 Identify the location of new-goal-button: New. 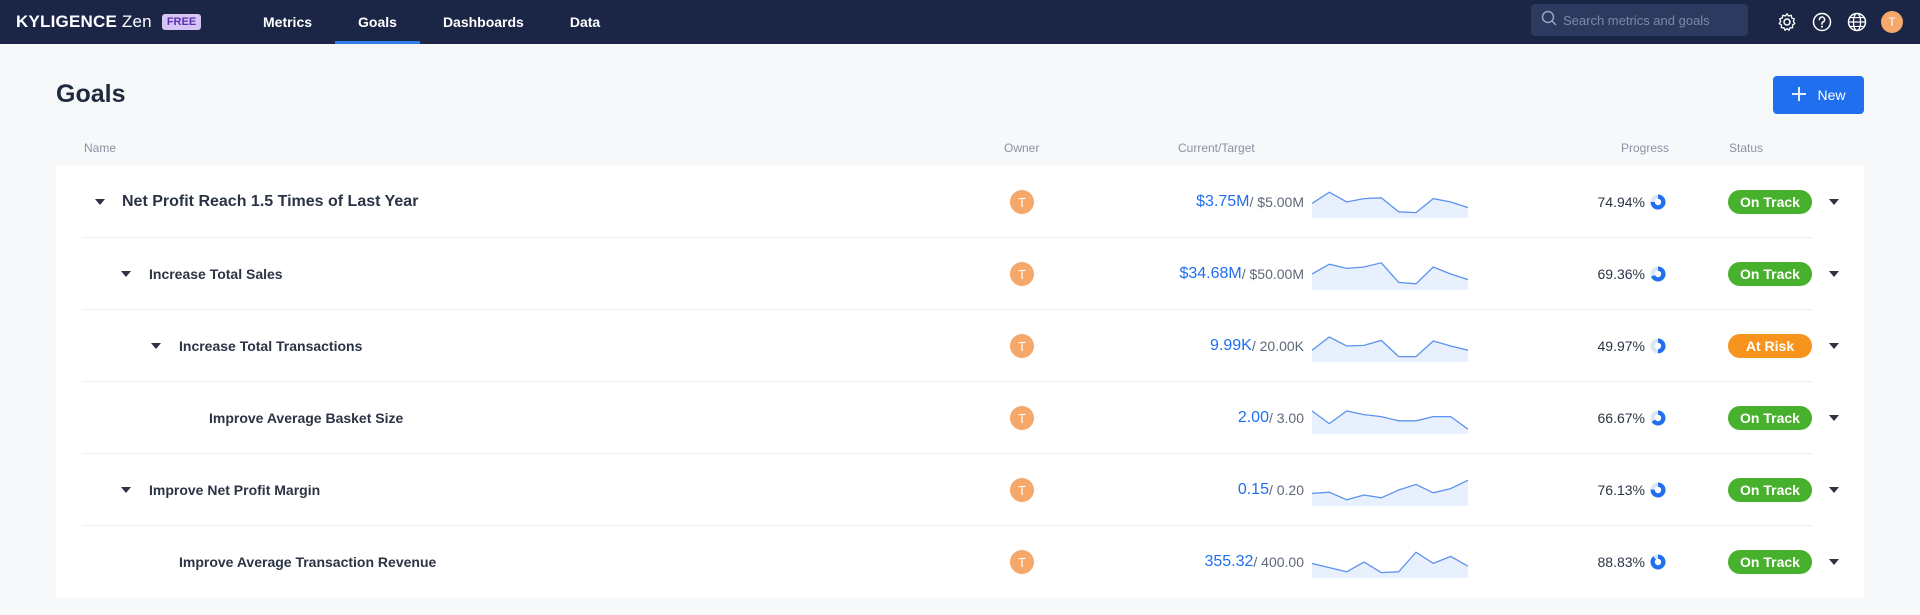
(1818, 95).